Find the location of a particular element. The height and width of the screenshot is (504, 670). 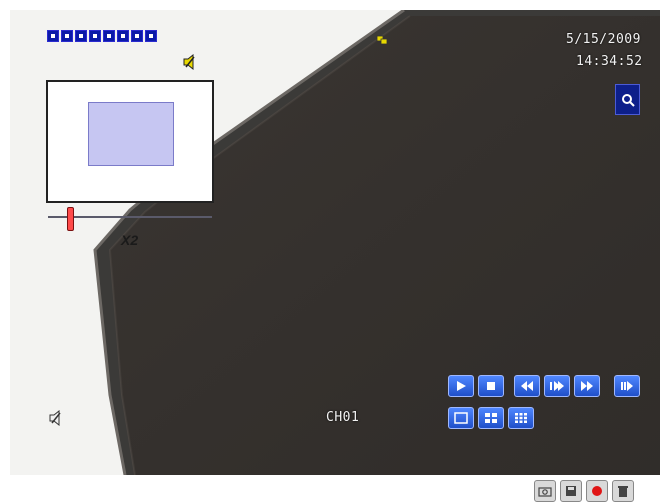

channel-2-icon is located at coordinates (67, 36).